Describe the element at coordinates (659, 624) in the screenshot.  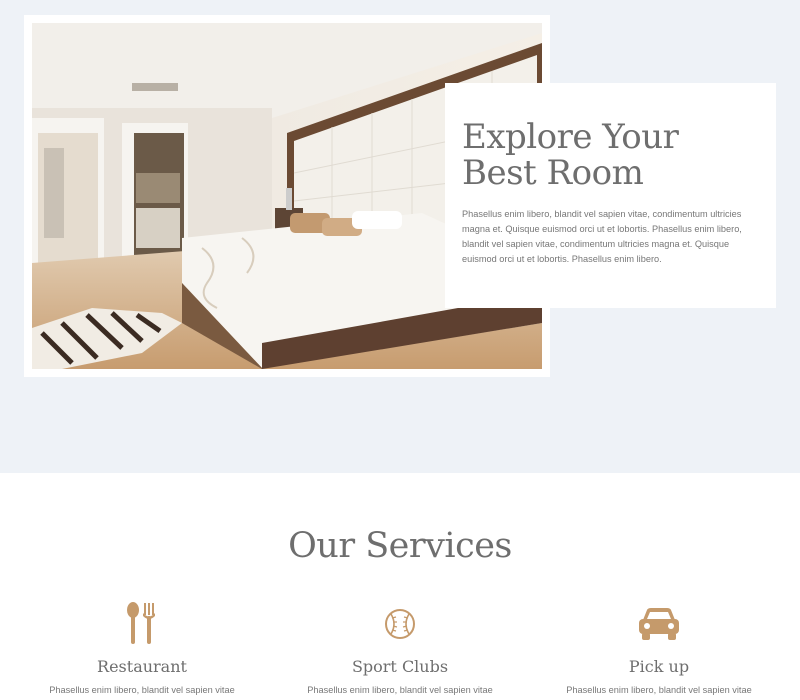
I see `car-icon` at that location.